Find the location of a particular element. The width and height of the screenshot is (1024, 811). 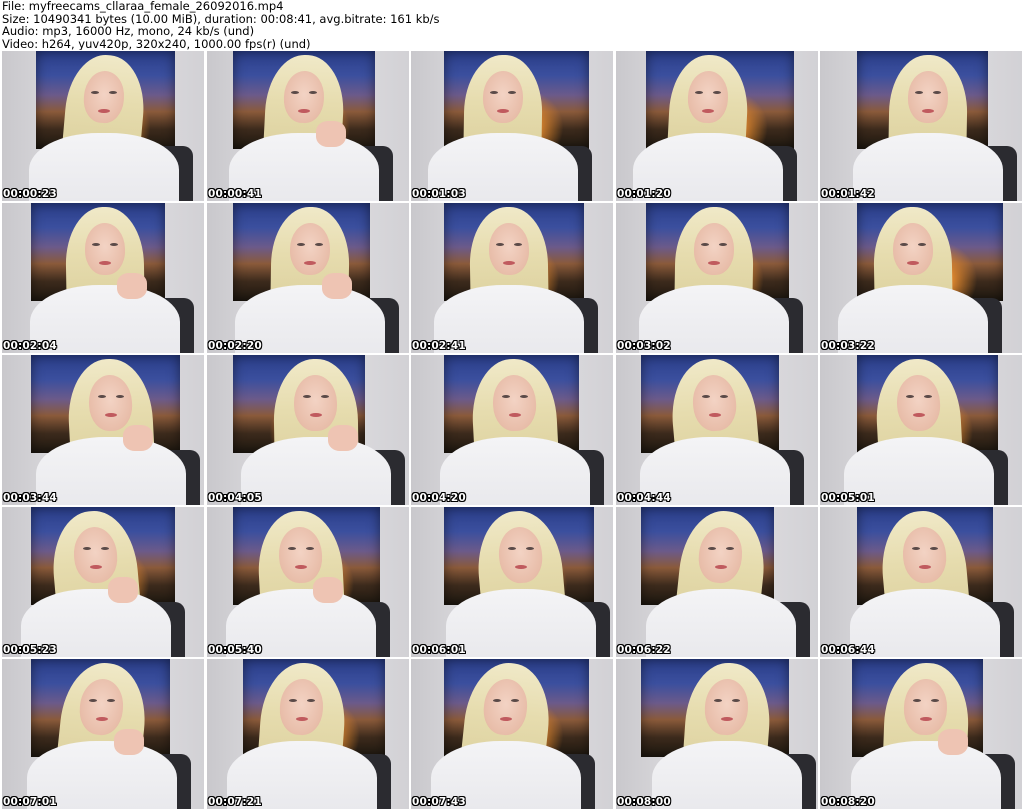

video-thumbnail: 00:02:04 is located at coordinates (103, 278).